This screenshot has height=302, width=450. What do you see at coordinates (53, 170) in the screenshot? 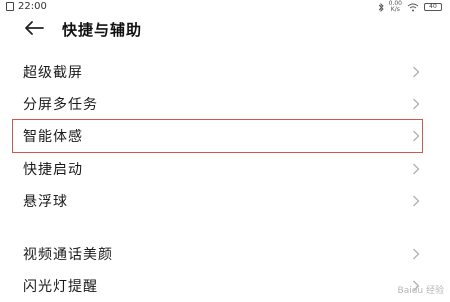
I see `list-item-label: 快捷启动` at bounding box center [53, 170].